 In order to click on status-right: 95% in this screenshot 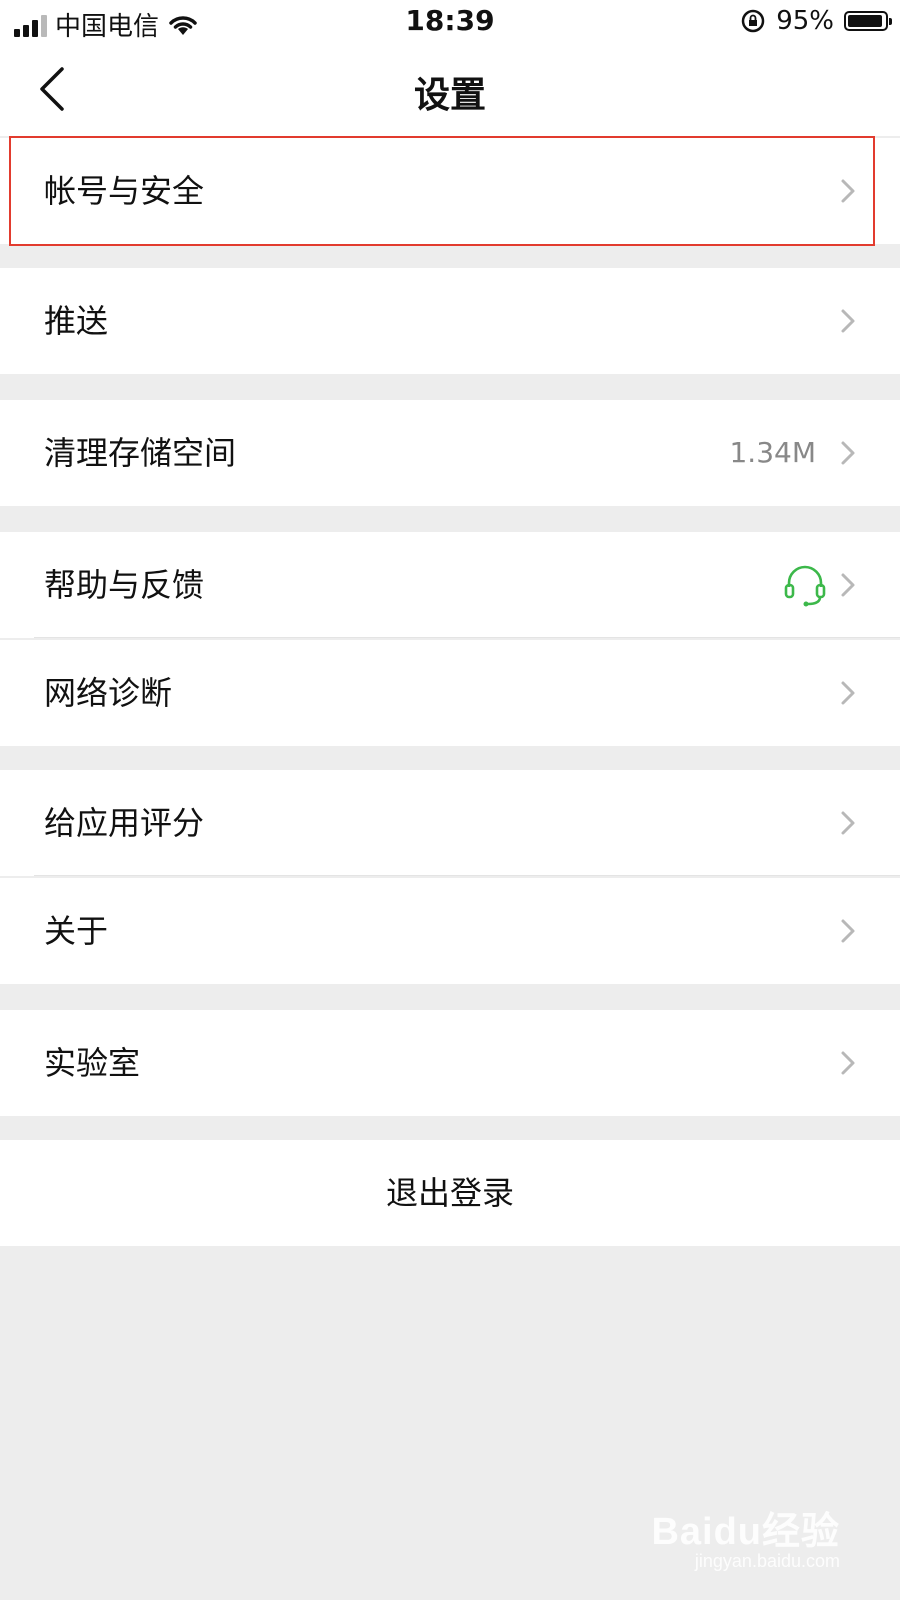, I will do `click(816, 21)`.